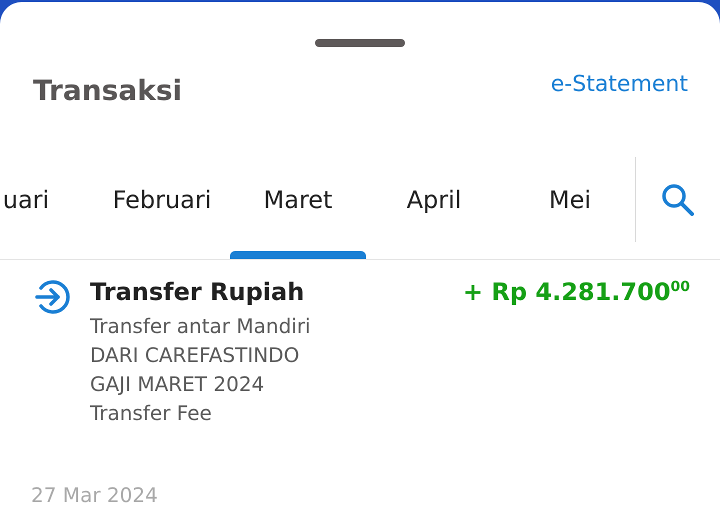 This screenshot has width=720, height=509. I want to click on e-statement-link: e-Statement, so click(619, 84).